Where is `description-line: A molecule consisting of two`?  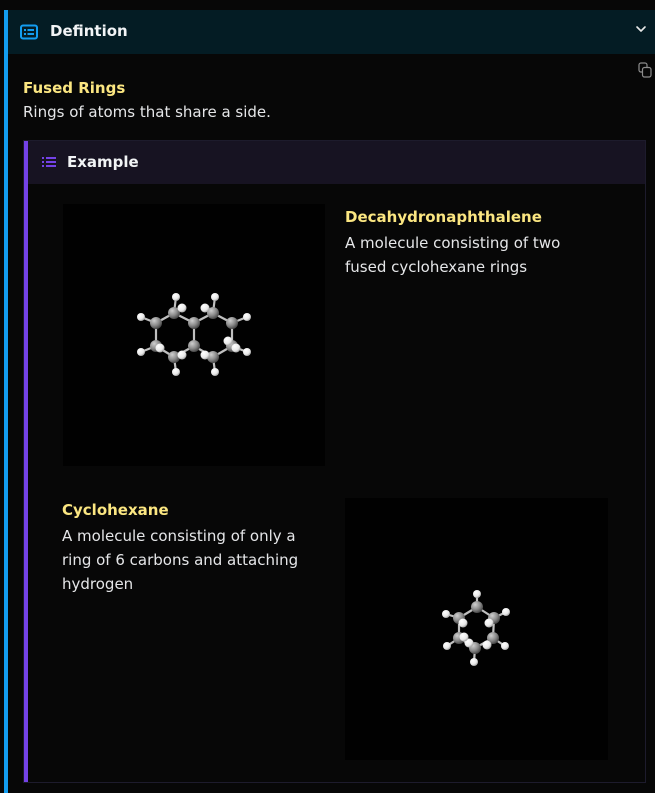
description-line: A molecule consisting of two is located at coordinates (453, 243).